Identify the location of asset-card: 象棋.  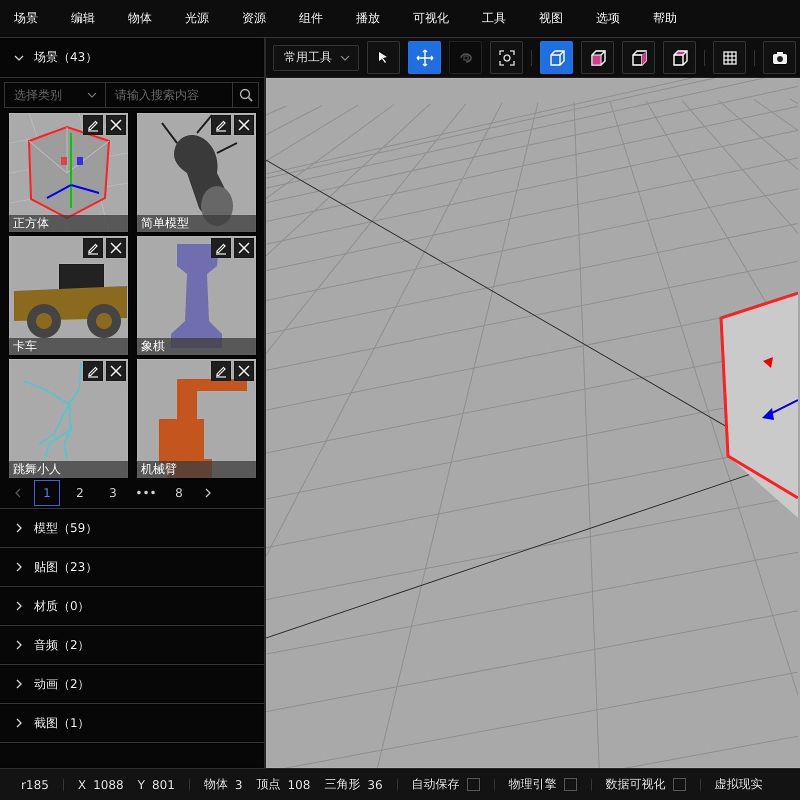
(196, 295).